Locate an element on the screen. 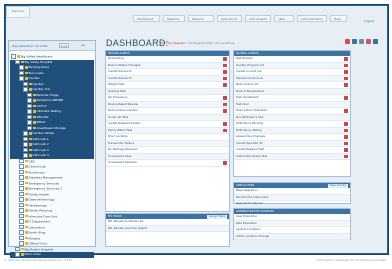  siemens-logo: Siemens is located at coordinates (18, 12).